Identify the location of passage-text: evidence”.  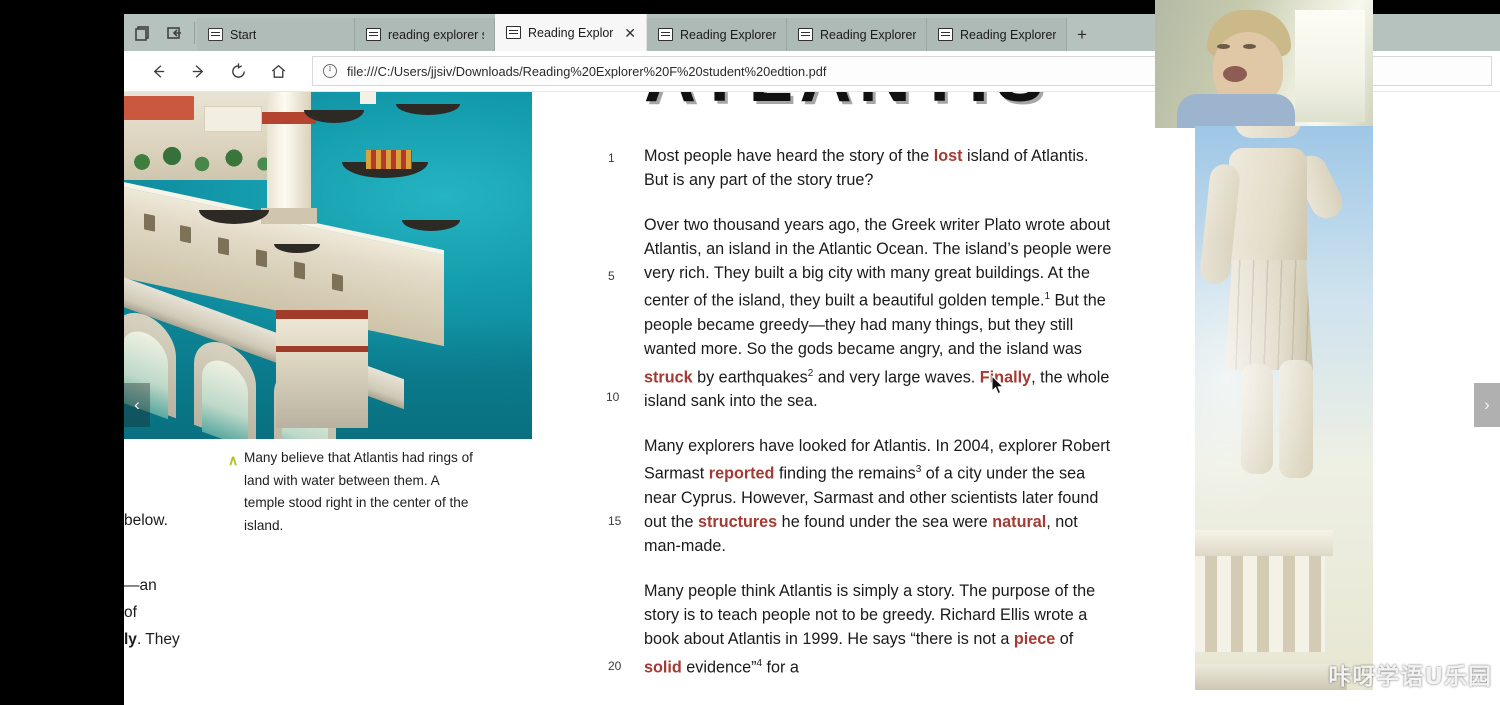
(719, 666).